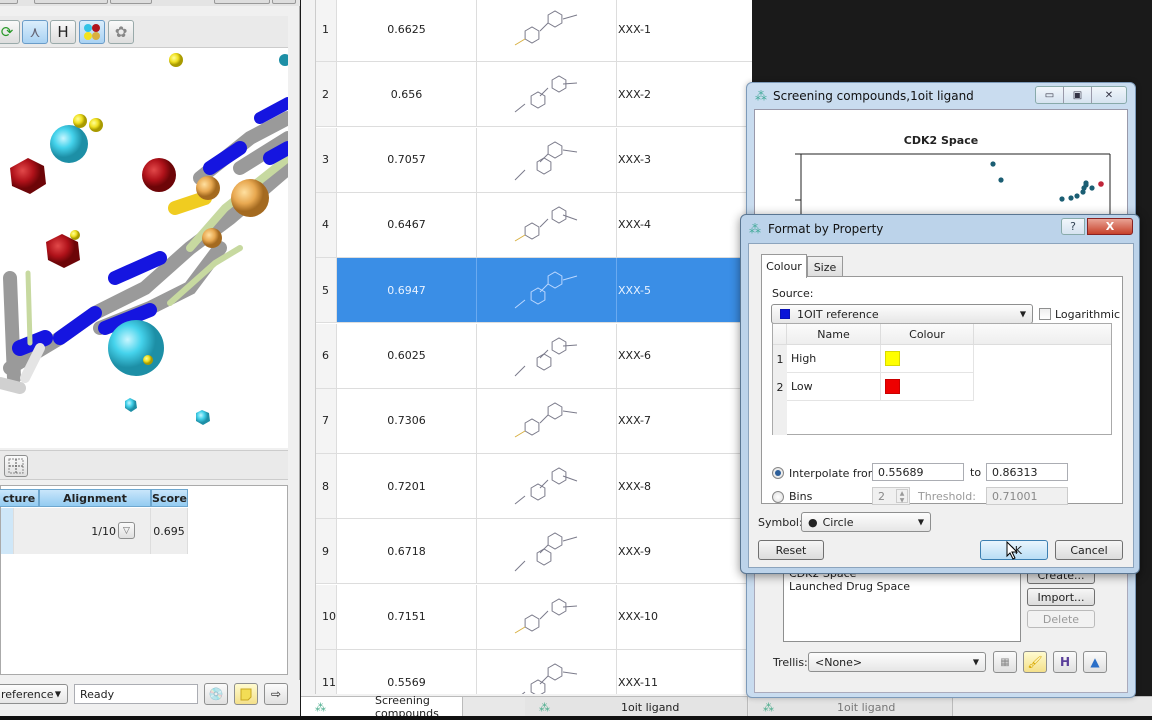 This screenshot has height=720, width=1152. What do you see at coordinates (918, 472) in the screenshot?
I see `interpolate-from-input: 0.55689` at bounding box center [918, 472].